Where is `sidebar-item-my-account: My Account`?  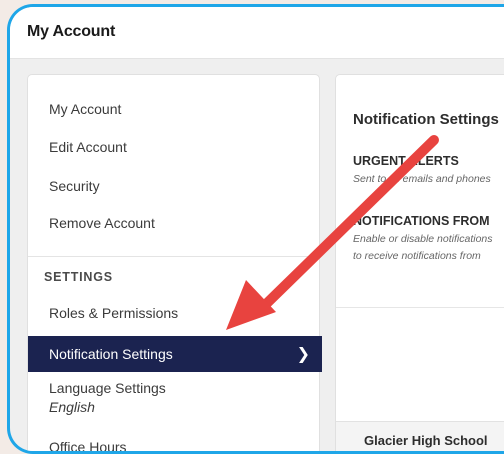 sidebar-item-my-account: My Account is located at coordinates (173, 109).